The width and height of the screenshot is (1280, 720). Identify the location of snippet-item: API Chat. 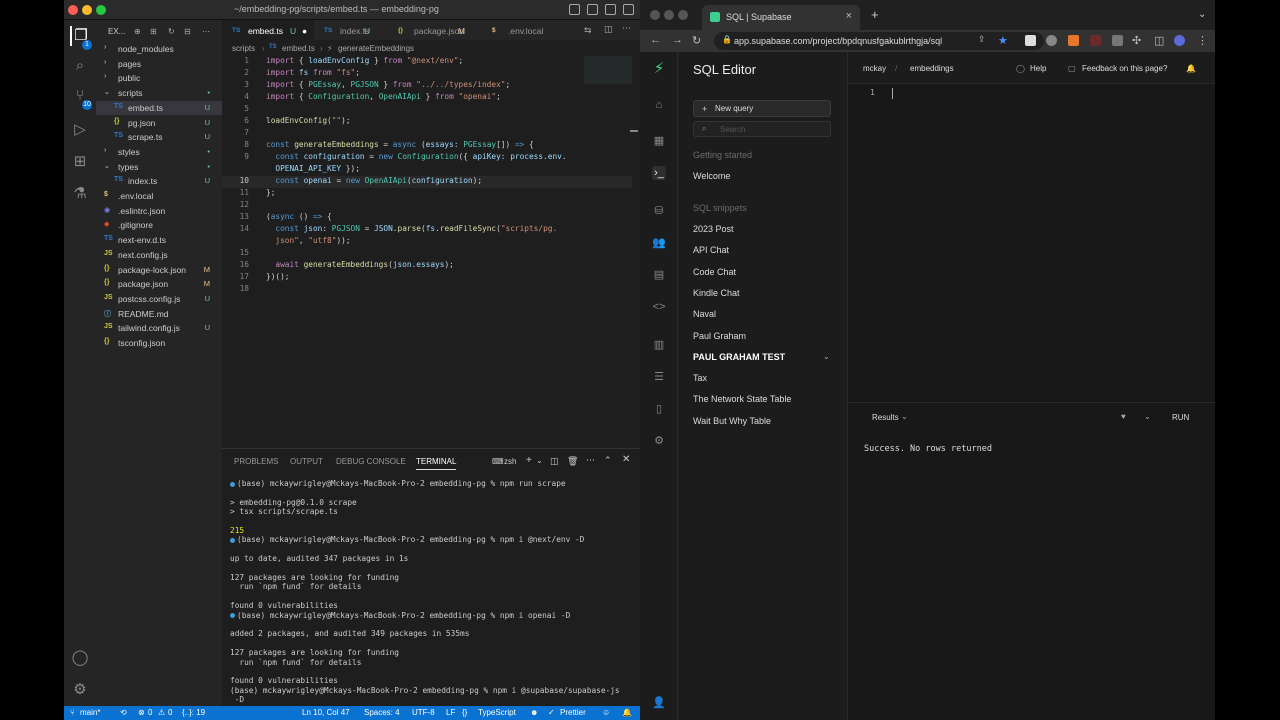
(711, 250).